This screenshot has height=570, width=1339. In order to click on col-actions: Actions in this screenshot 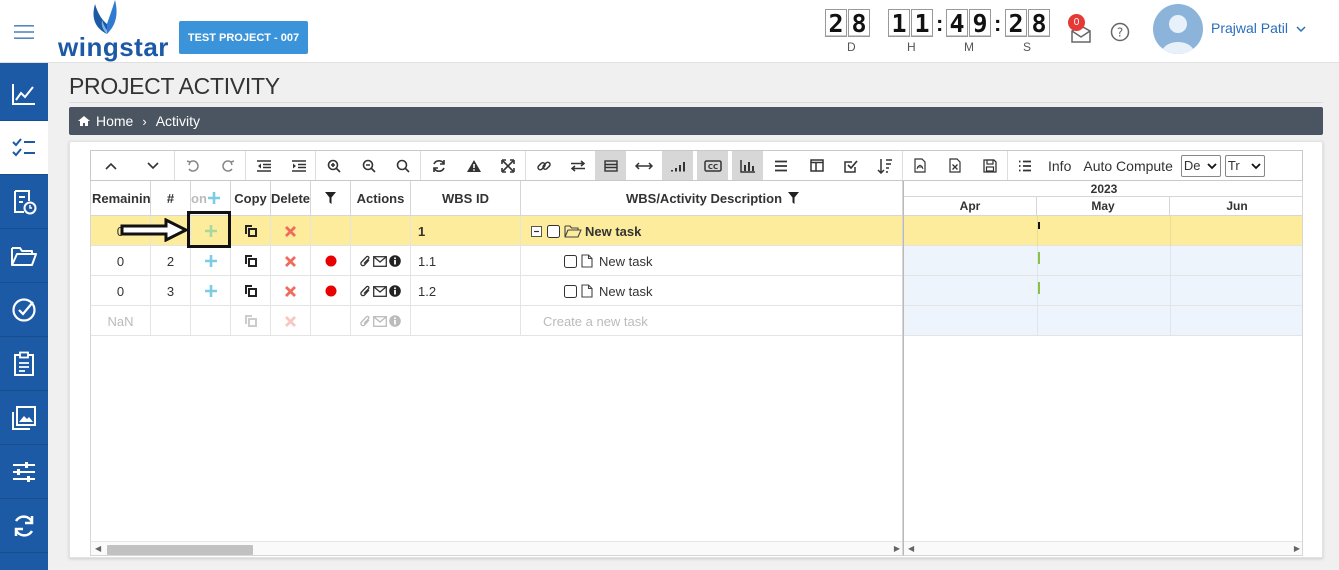, I will do `click(381, 198)`.